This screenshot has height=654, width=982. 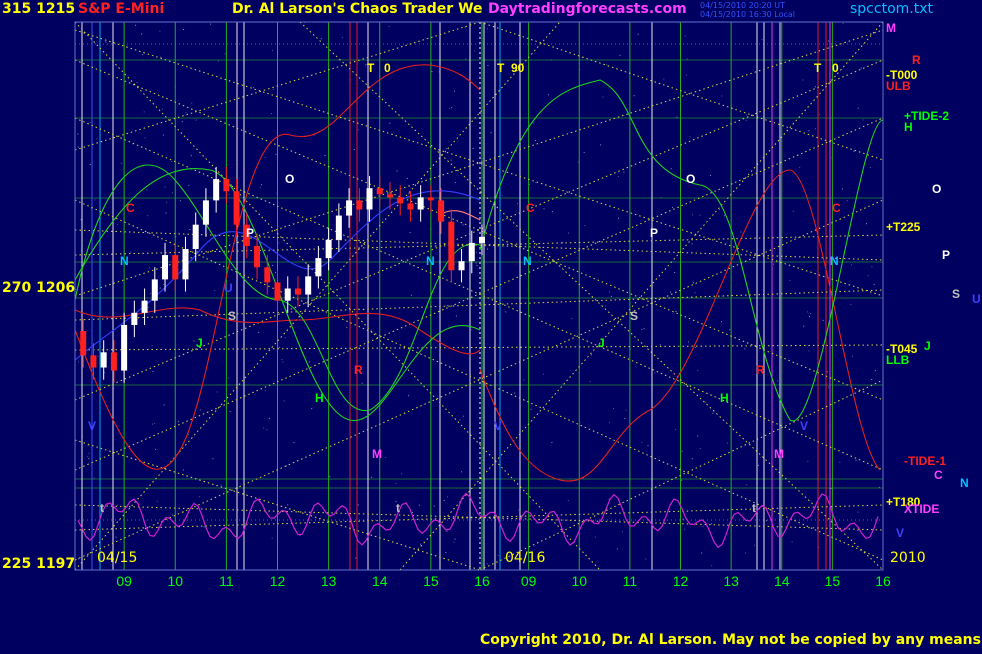 What do you see at coordinates (289, 179) in the screenshot?
I see `plot-marker: O` at bounding box center [289, 179].